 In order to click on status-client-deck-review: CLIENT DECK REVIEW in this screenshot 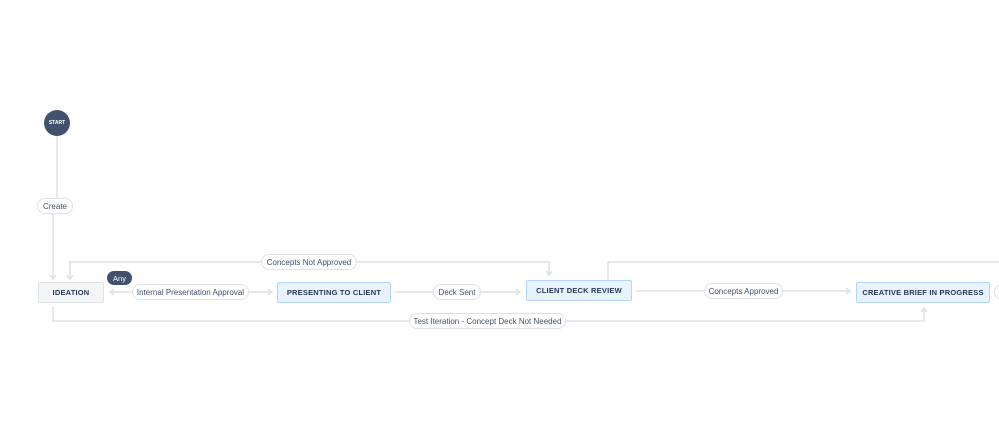, I will do `click(579, 290)`.